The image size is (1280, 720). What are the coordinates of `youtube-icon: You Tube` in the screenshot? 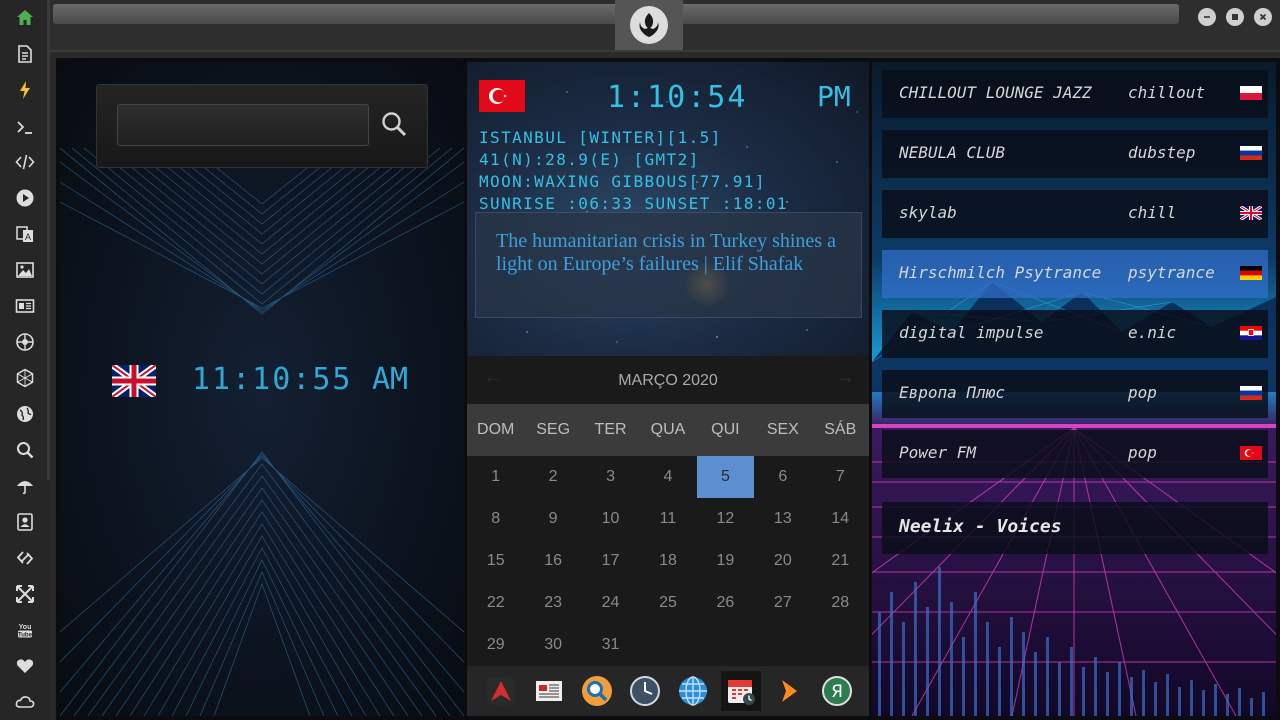 It's located at (25, 630).